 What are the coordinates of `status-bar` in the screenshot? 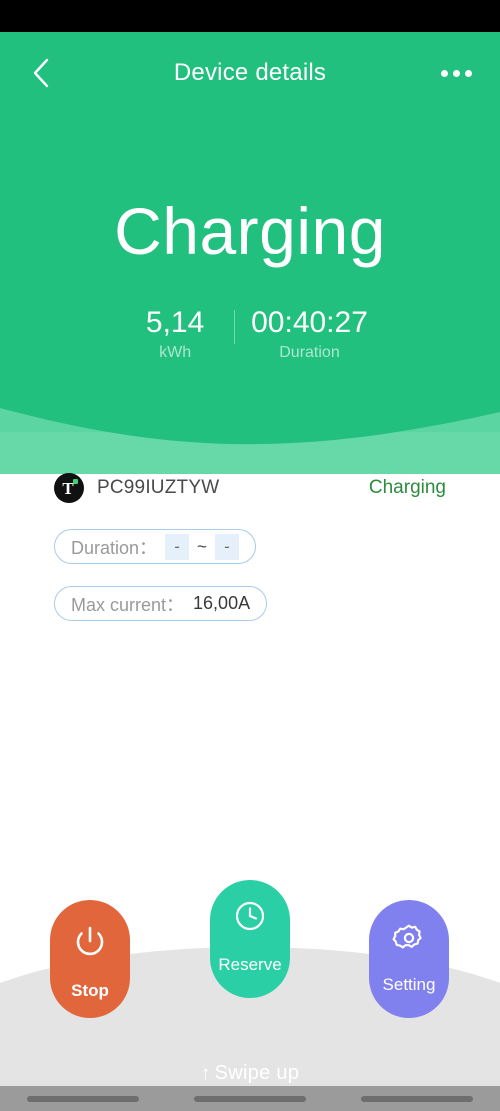 It's located at (250, 16).